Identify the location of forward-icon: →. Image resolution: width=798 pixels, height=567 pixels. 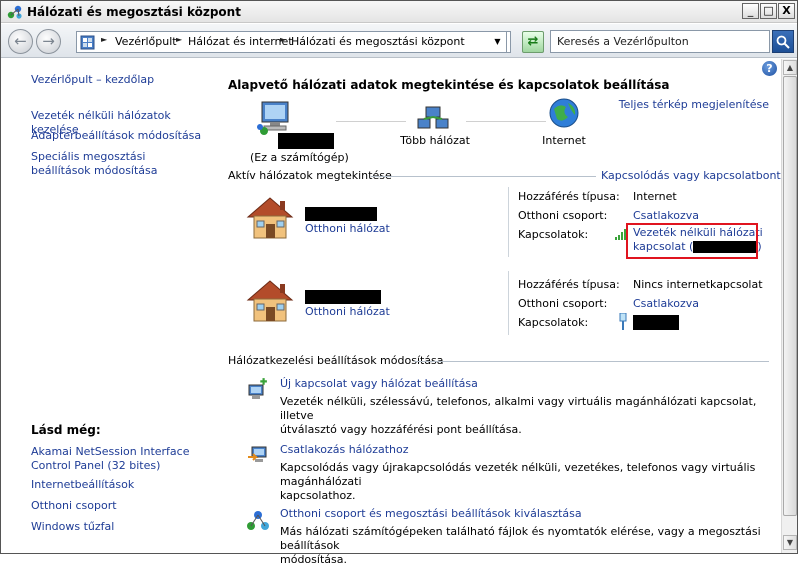
(48, 41).